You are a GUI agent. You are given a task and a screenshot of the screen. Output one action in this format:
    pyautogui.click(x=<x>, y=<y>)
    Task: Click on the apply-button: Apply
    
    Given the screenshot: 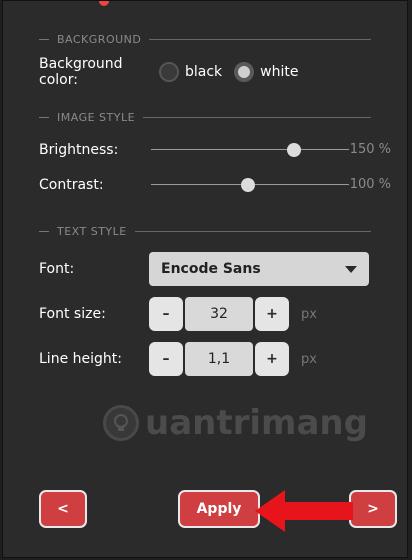 What is the action you would take?
    pyautogui.click(x=219, y=509)
    